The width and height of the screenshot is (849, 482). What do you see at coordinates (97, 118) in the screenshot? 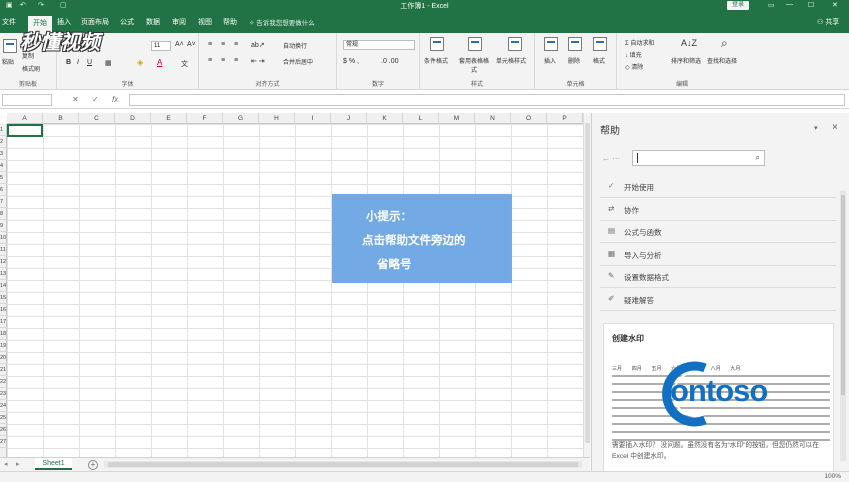
I see `column-header: C` at bounding box center [97, 118].